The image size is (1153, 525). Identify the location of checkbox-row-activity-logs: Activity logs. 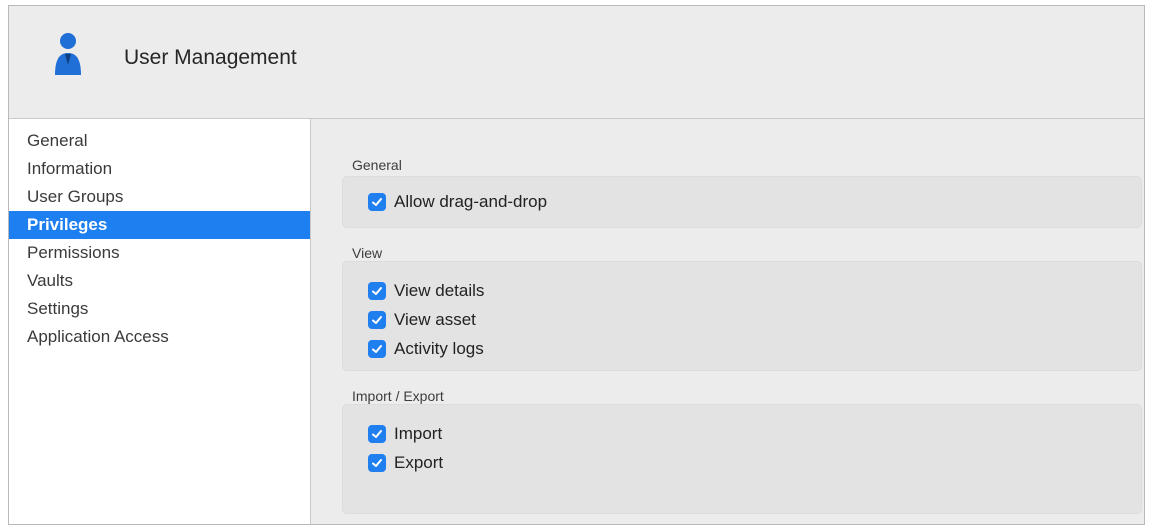
(742, 348).